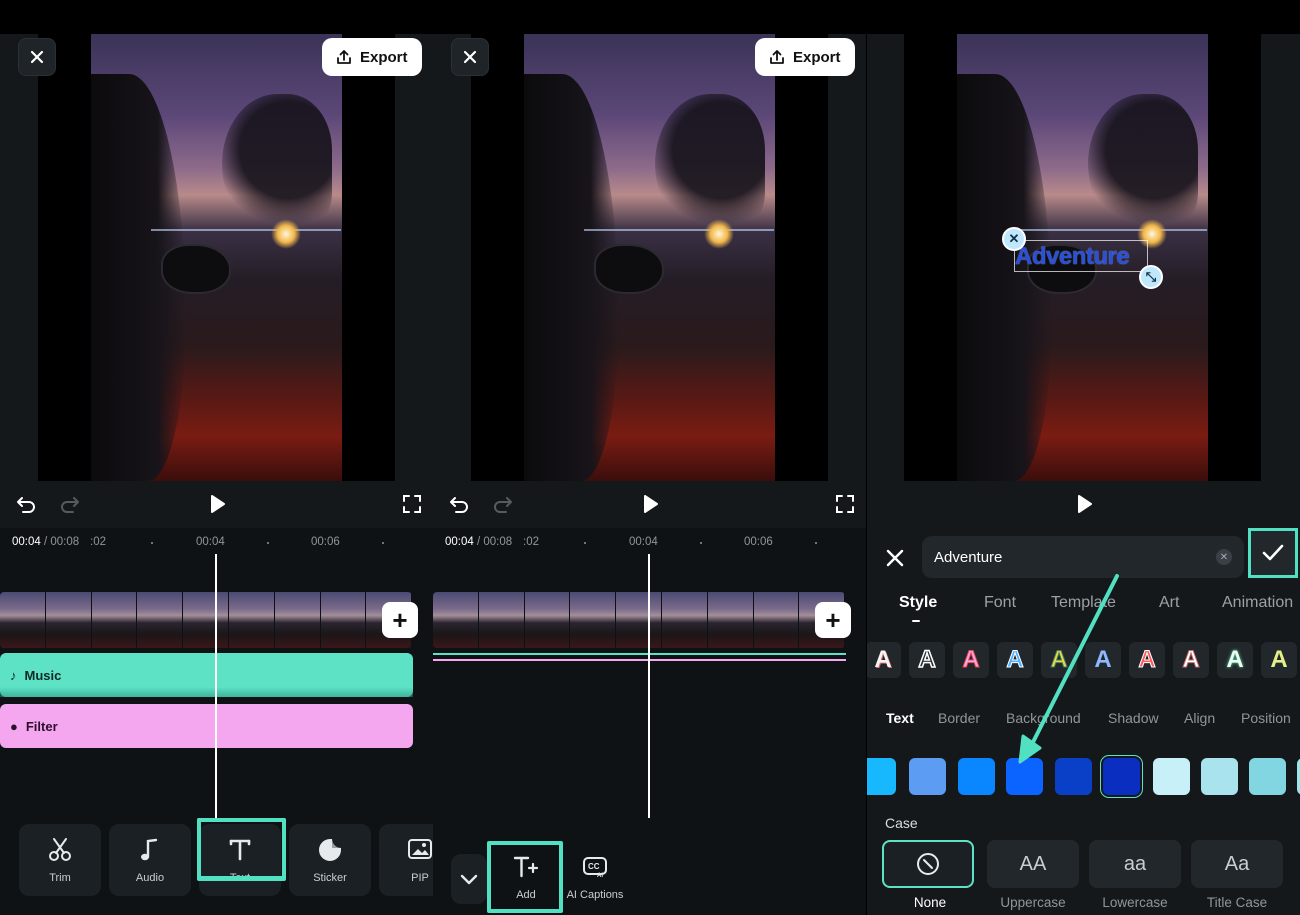 The image size is (1300, 915). I want to click on text-content-input: Adventure ✕, so click(1083, 557).